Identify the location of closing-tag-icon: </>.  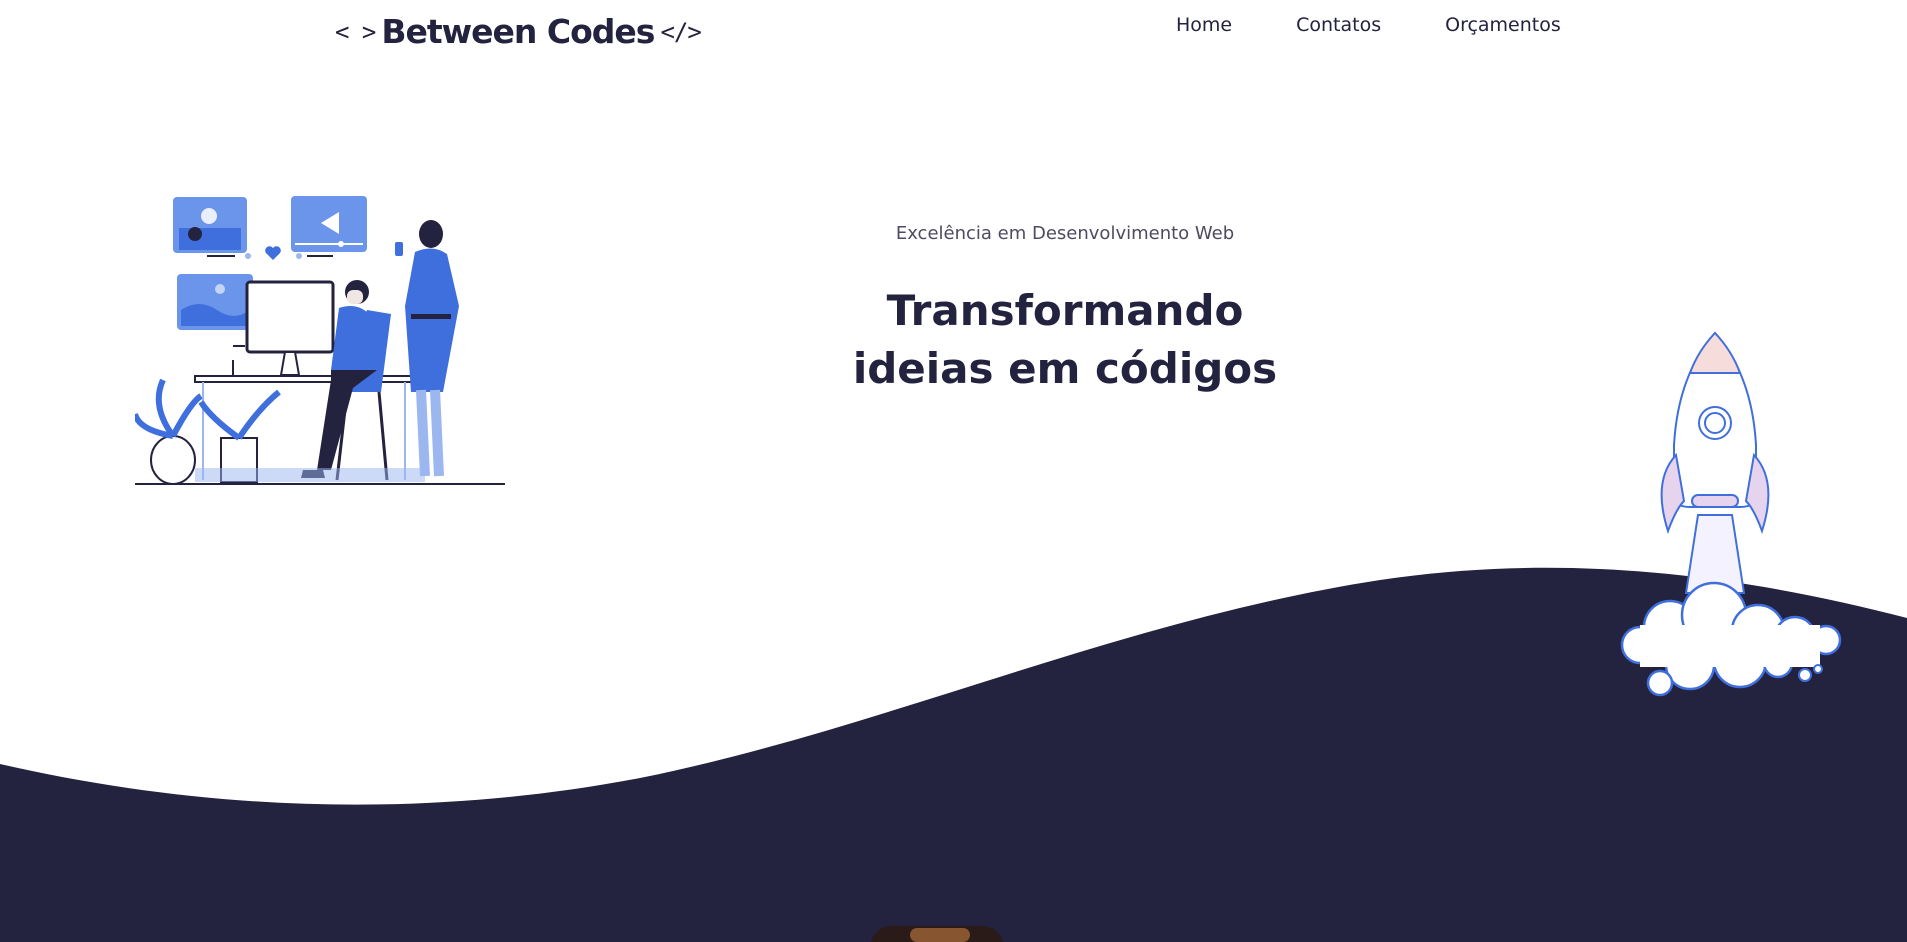
(680, 31).